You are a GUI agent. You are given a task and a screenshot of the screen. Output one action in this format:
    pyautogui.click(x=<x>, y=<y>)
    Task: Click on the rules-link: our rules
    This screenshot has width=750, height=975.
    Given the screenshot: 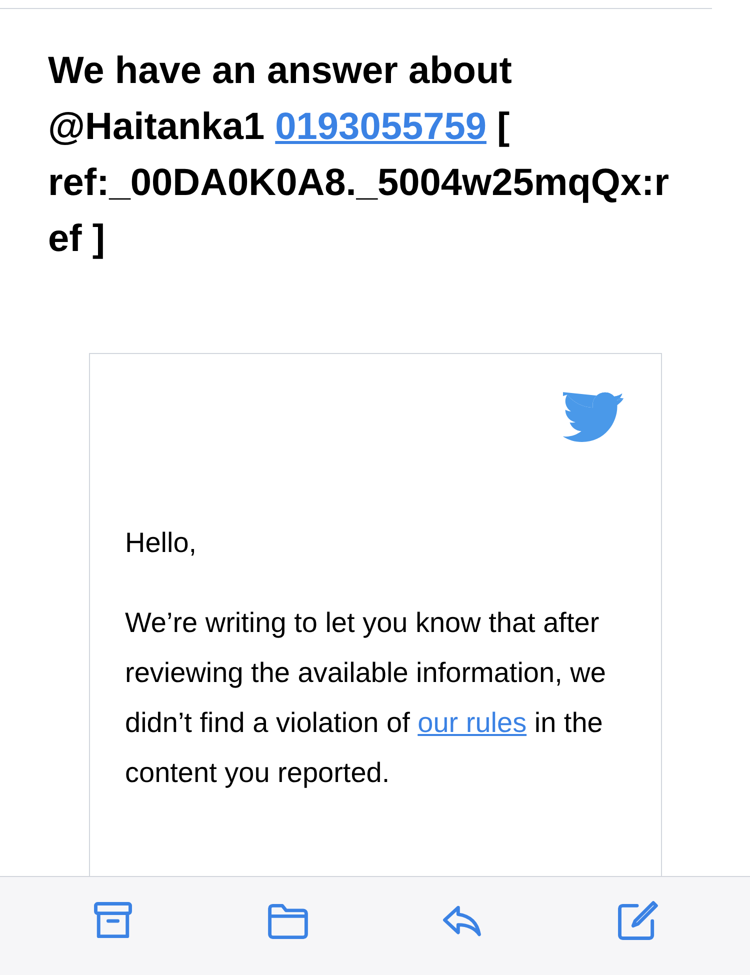 What is the action you would take?
    pyautogui.click(x=472, y=722)
    